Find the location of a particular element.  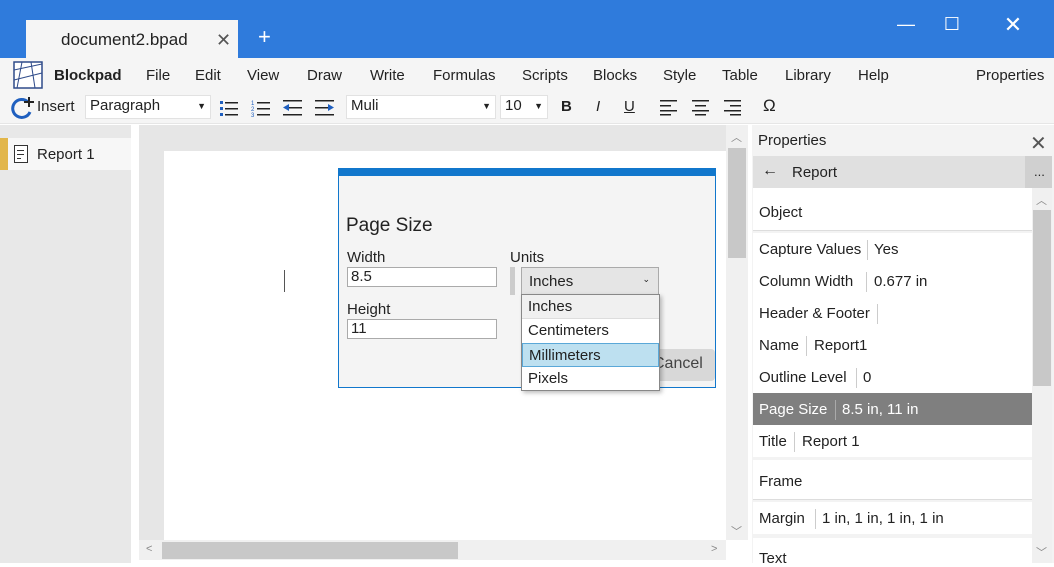

units-option-centimeters: Centimeters is located at coordinates (590, 331).